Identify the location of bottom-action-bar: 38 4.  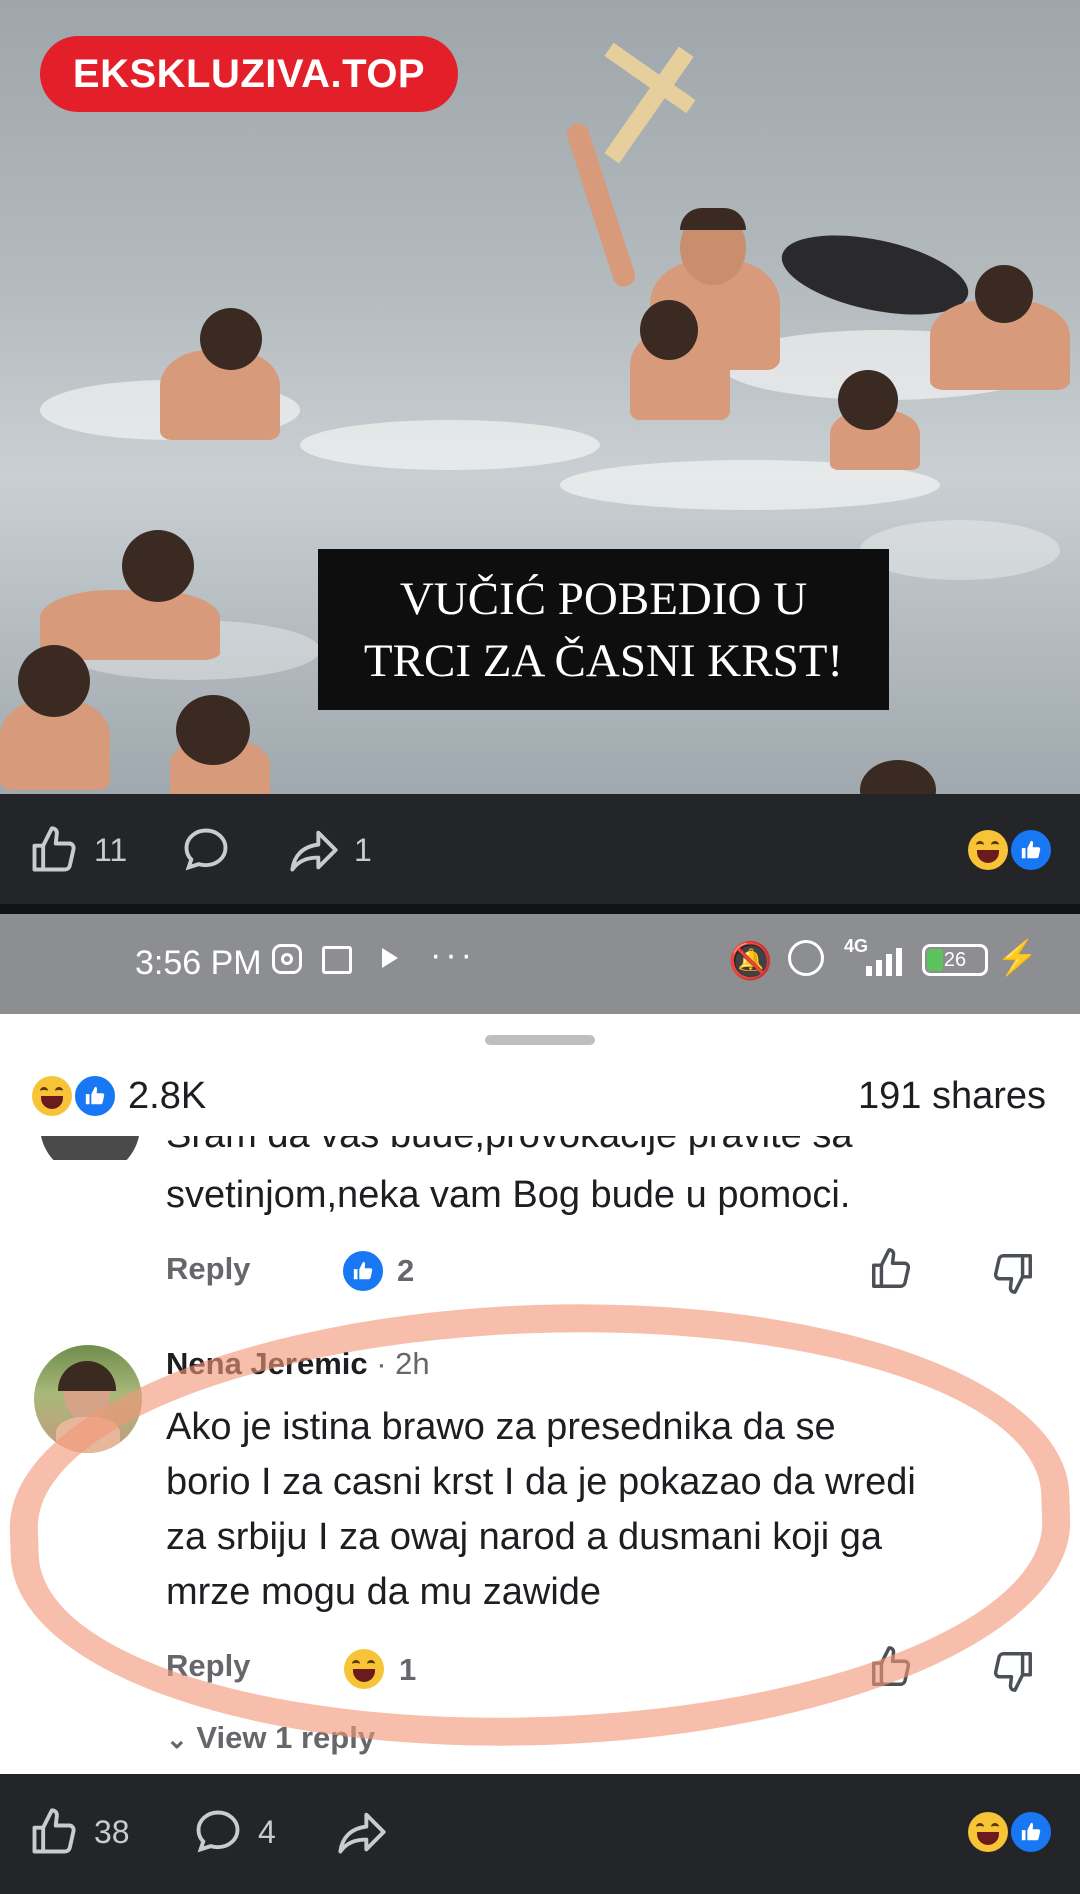
(540, 1834).